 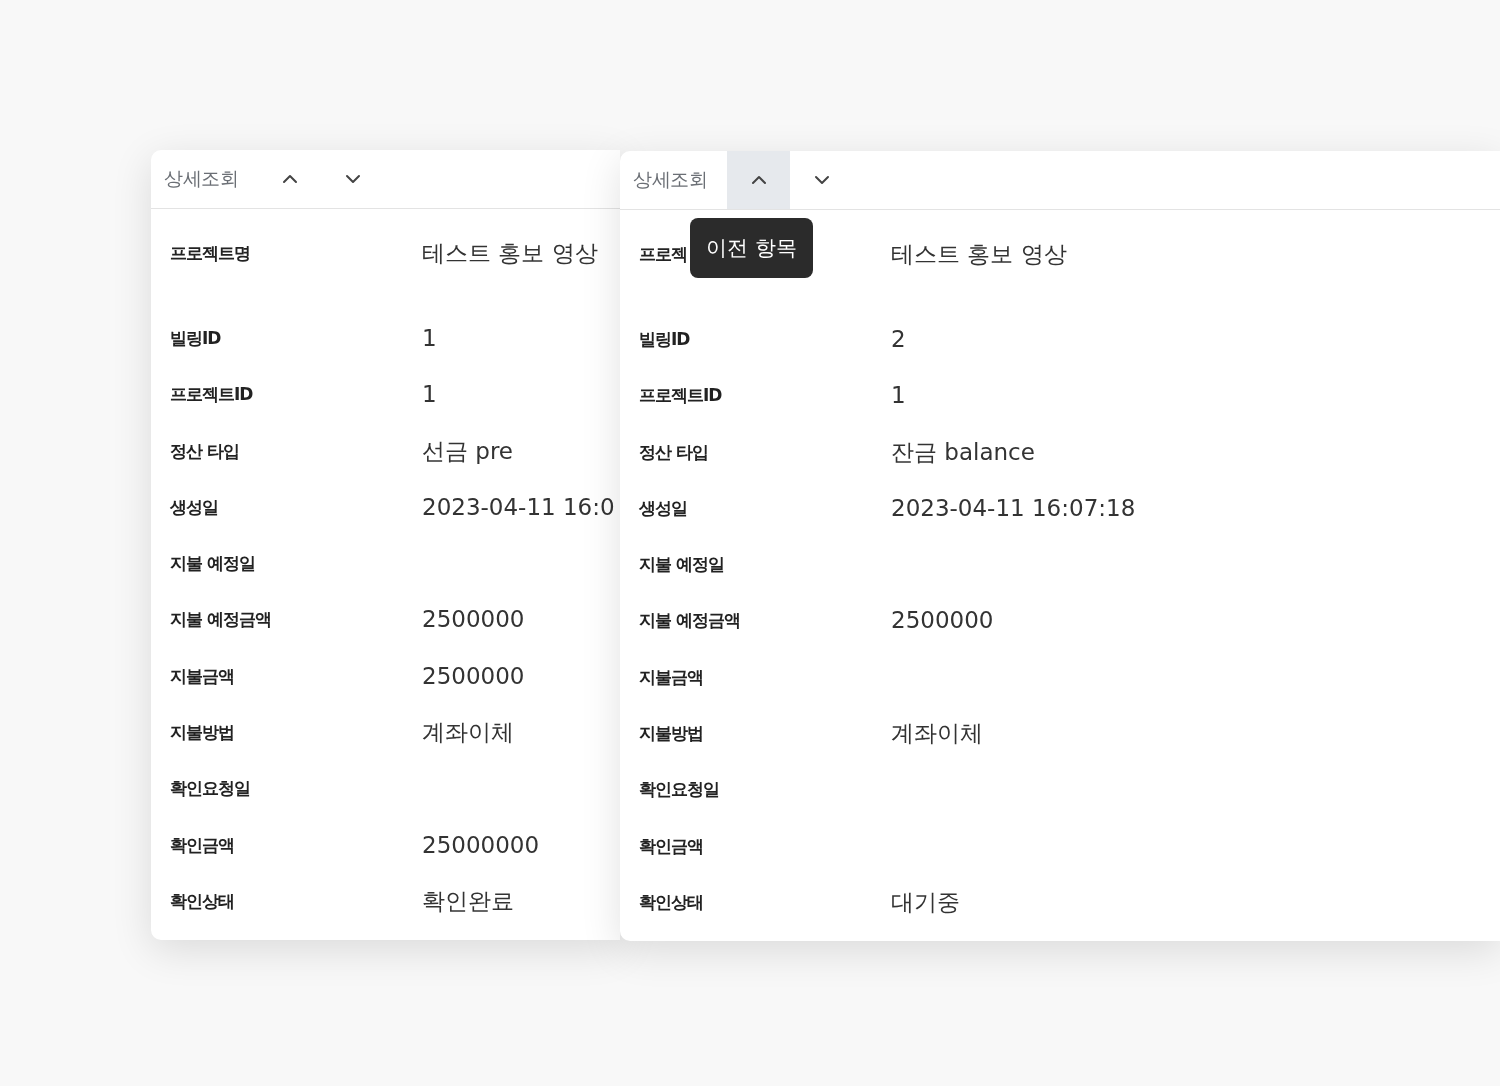 I want to click on field-value: 2023-04-11 16:07:18, so click(x=1013, y=508).